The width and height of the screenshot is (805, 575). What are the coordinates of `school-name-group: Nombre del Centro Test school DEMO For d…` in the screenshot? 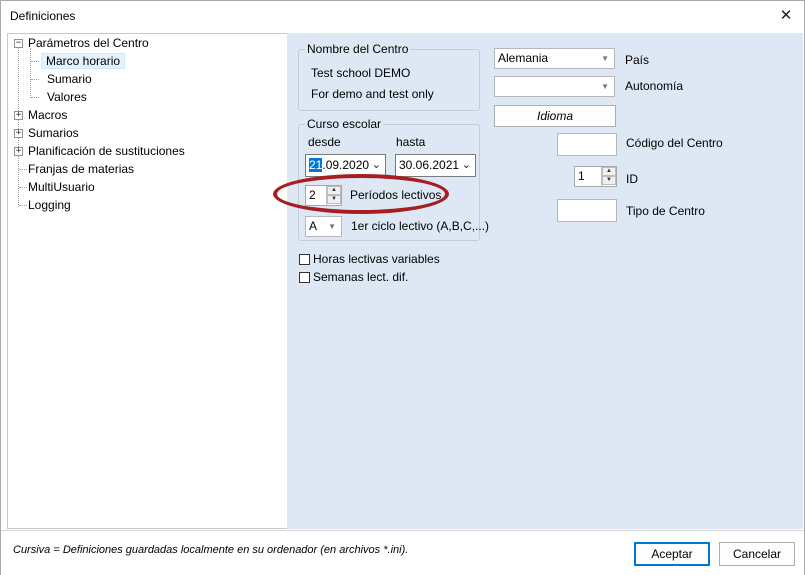 It's located at (389, 76).